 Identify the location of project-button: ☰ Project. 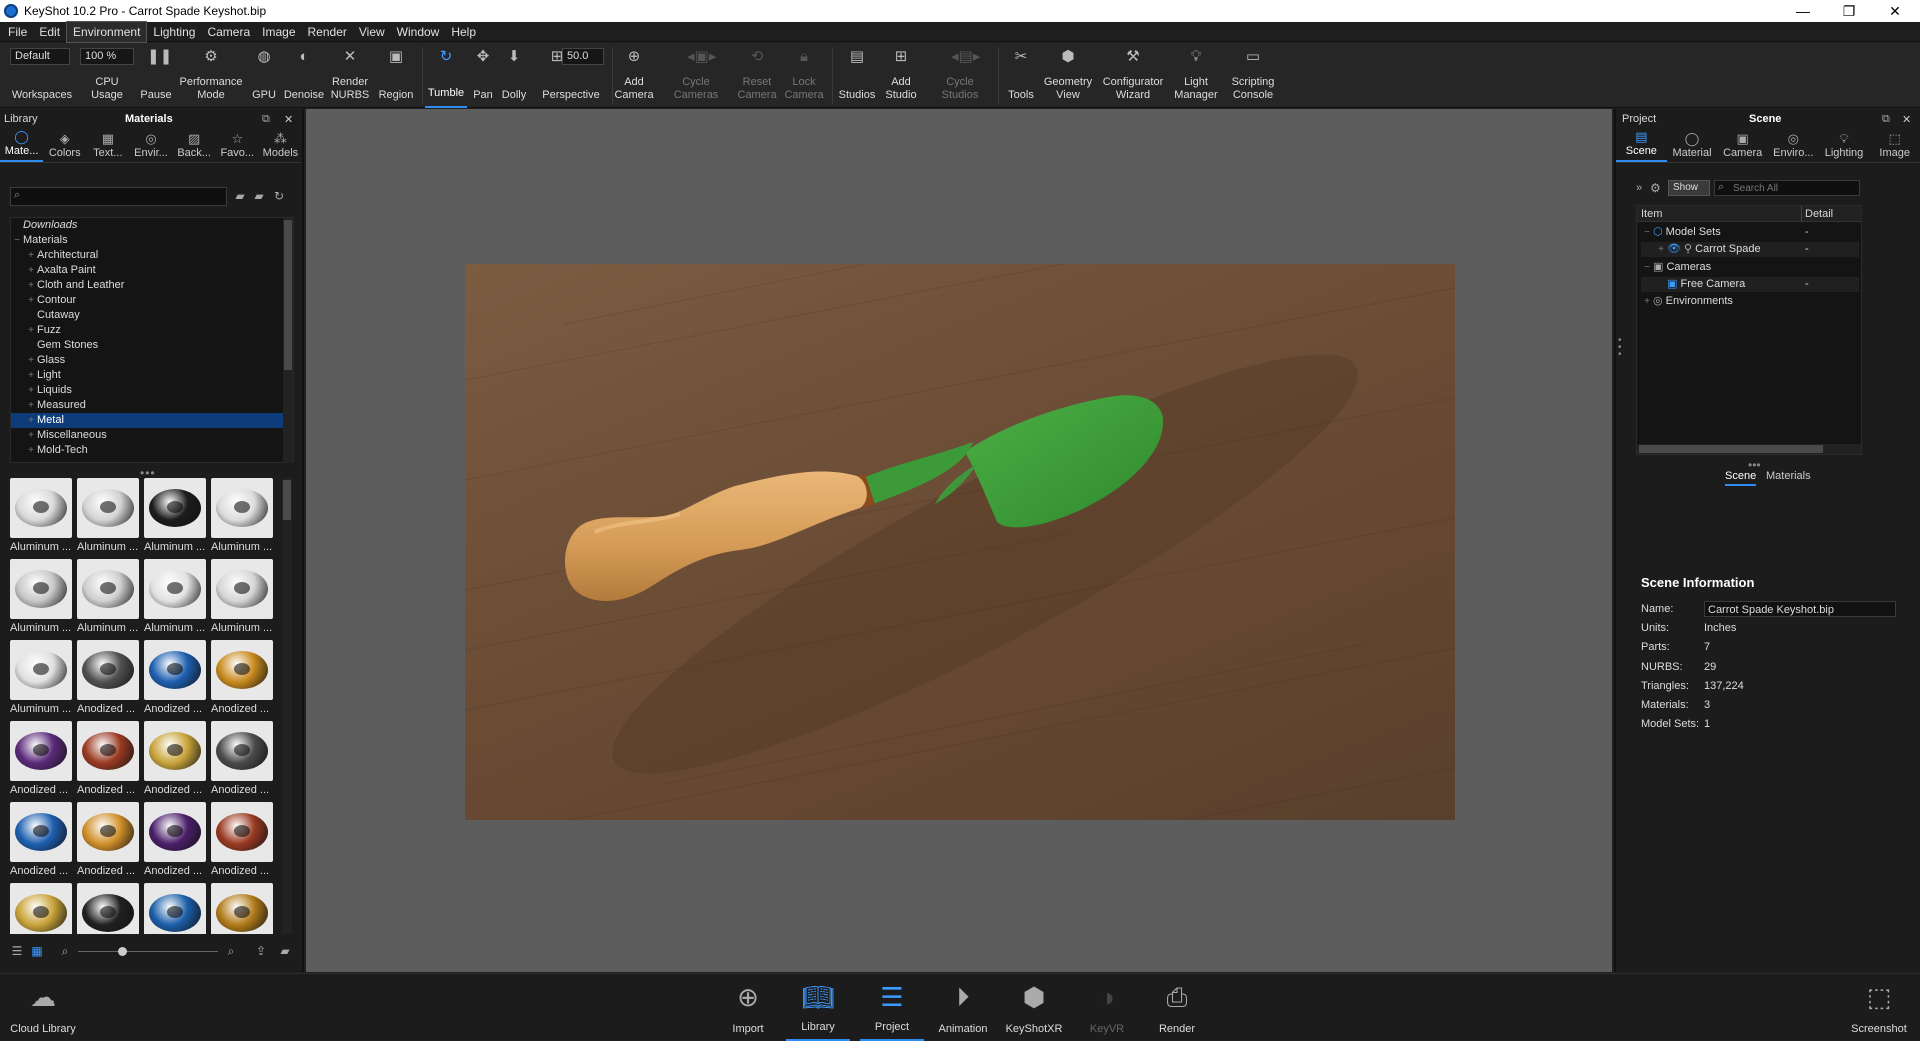
(892, 1007).